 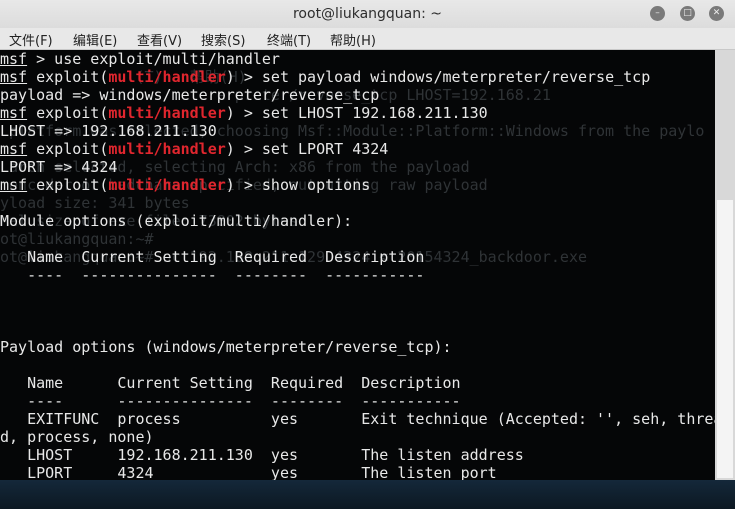 I want to click on menu-edit: 编辑(E), so click(x=95, y=39).